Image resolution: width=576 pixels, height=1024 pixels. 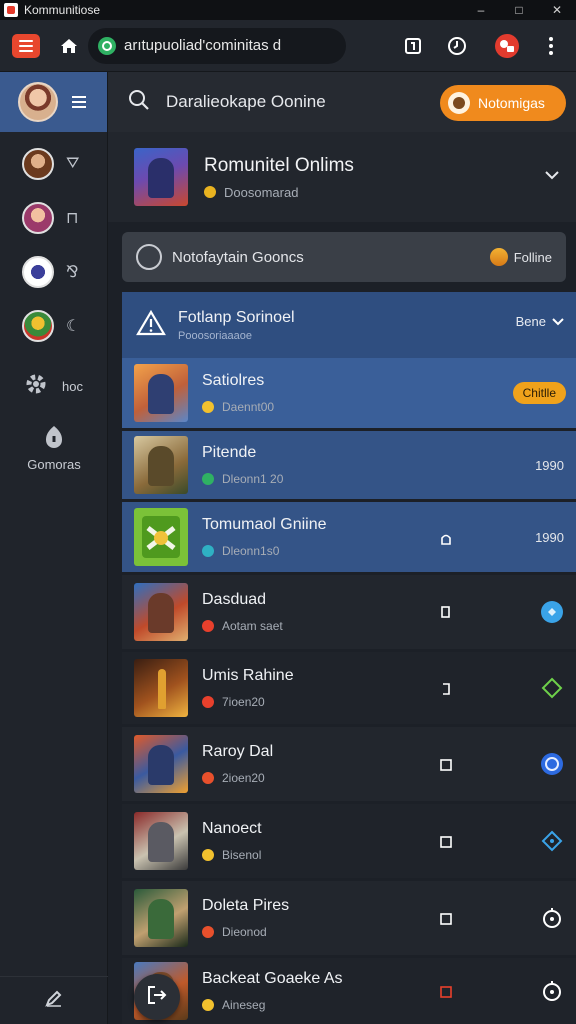 I want to click on game-row: Doleta Pires Dieonod, so click(x=349, y=918).